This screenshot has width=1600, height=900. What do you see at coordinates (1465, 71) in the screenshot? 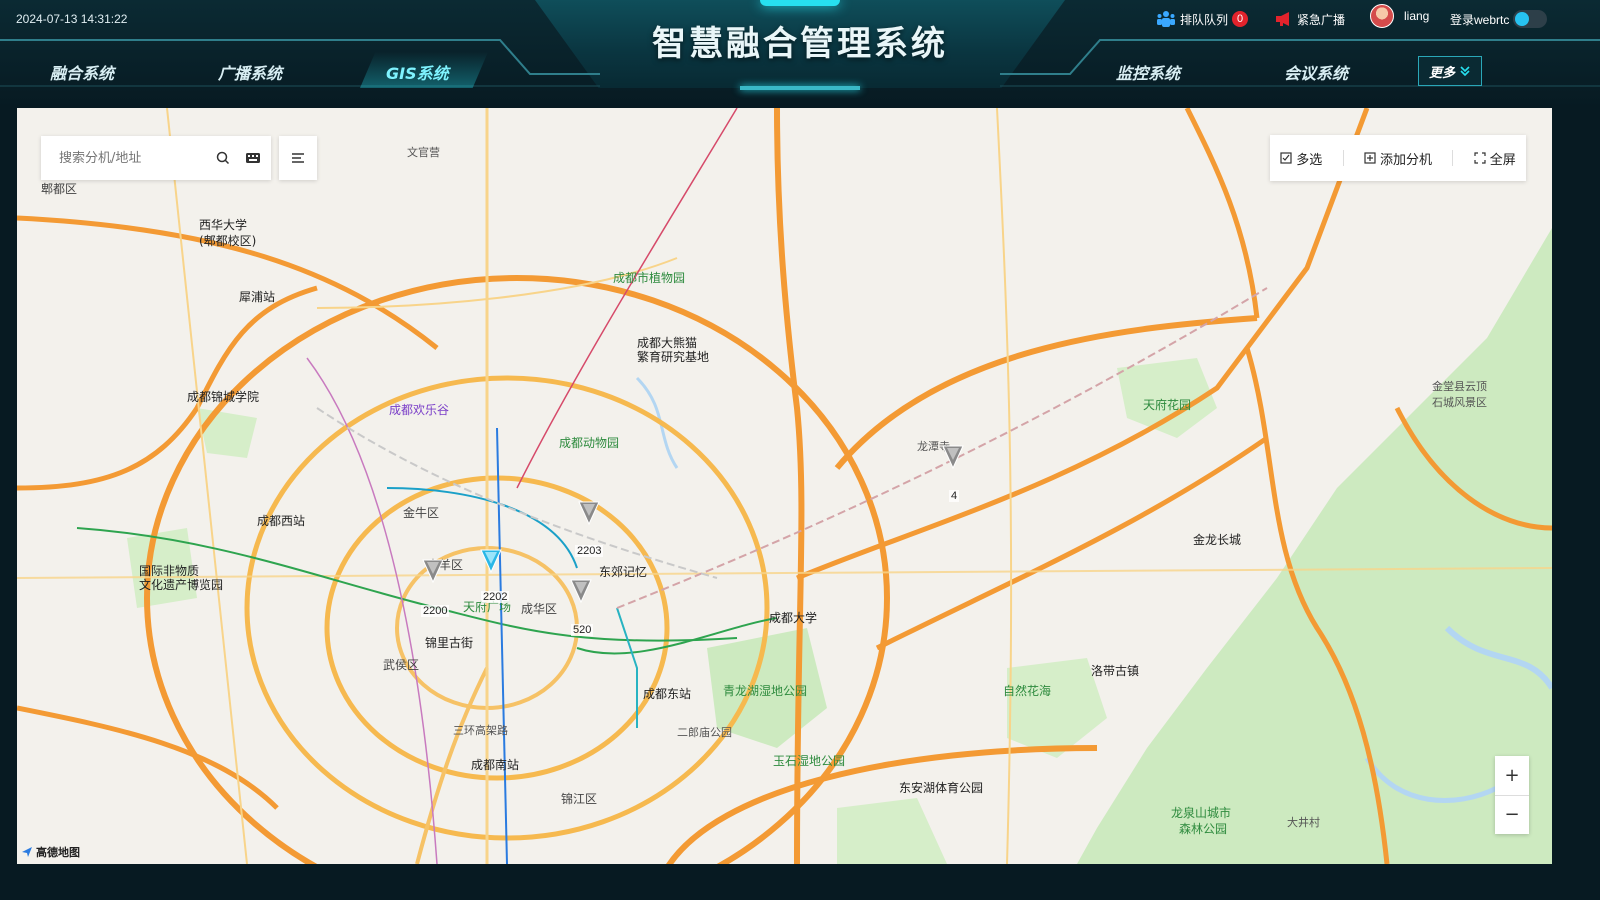
I see `double-chevron-down-icon` at bounding box center [1465, 71].